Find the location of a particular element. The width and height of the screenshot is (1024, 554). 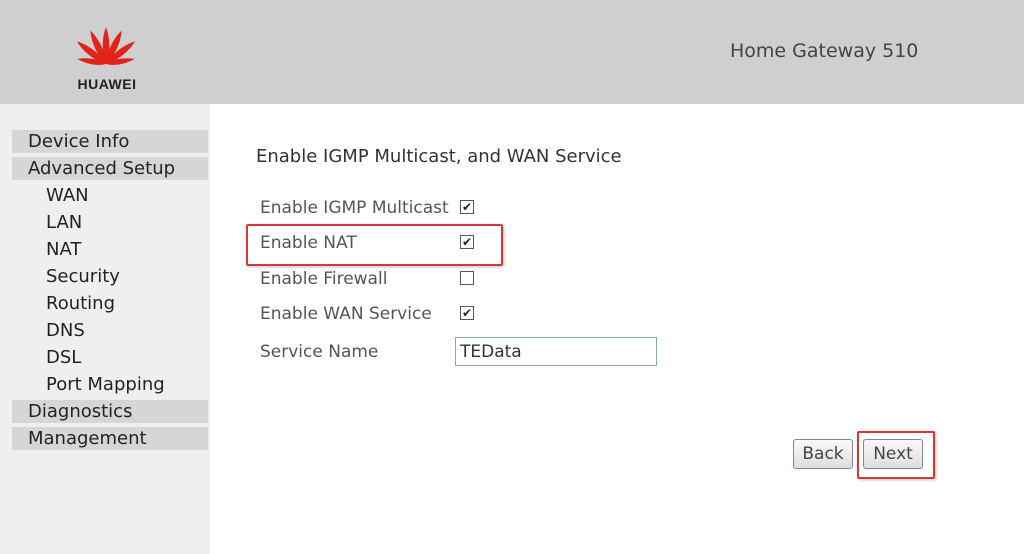

sidebar-item-dsl: DSL is located at coordinates (110, 357).